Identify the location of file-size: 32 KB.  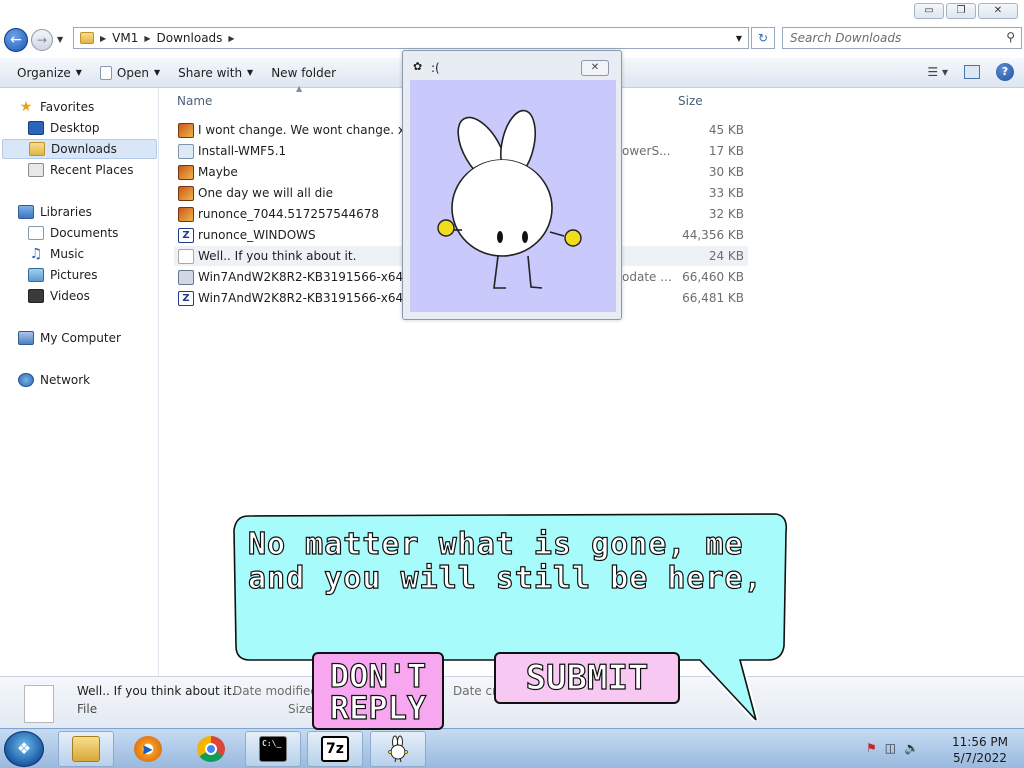
(726, 214).